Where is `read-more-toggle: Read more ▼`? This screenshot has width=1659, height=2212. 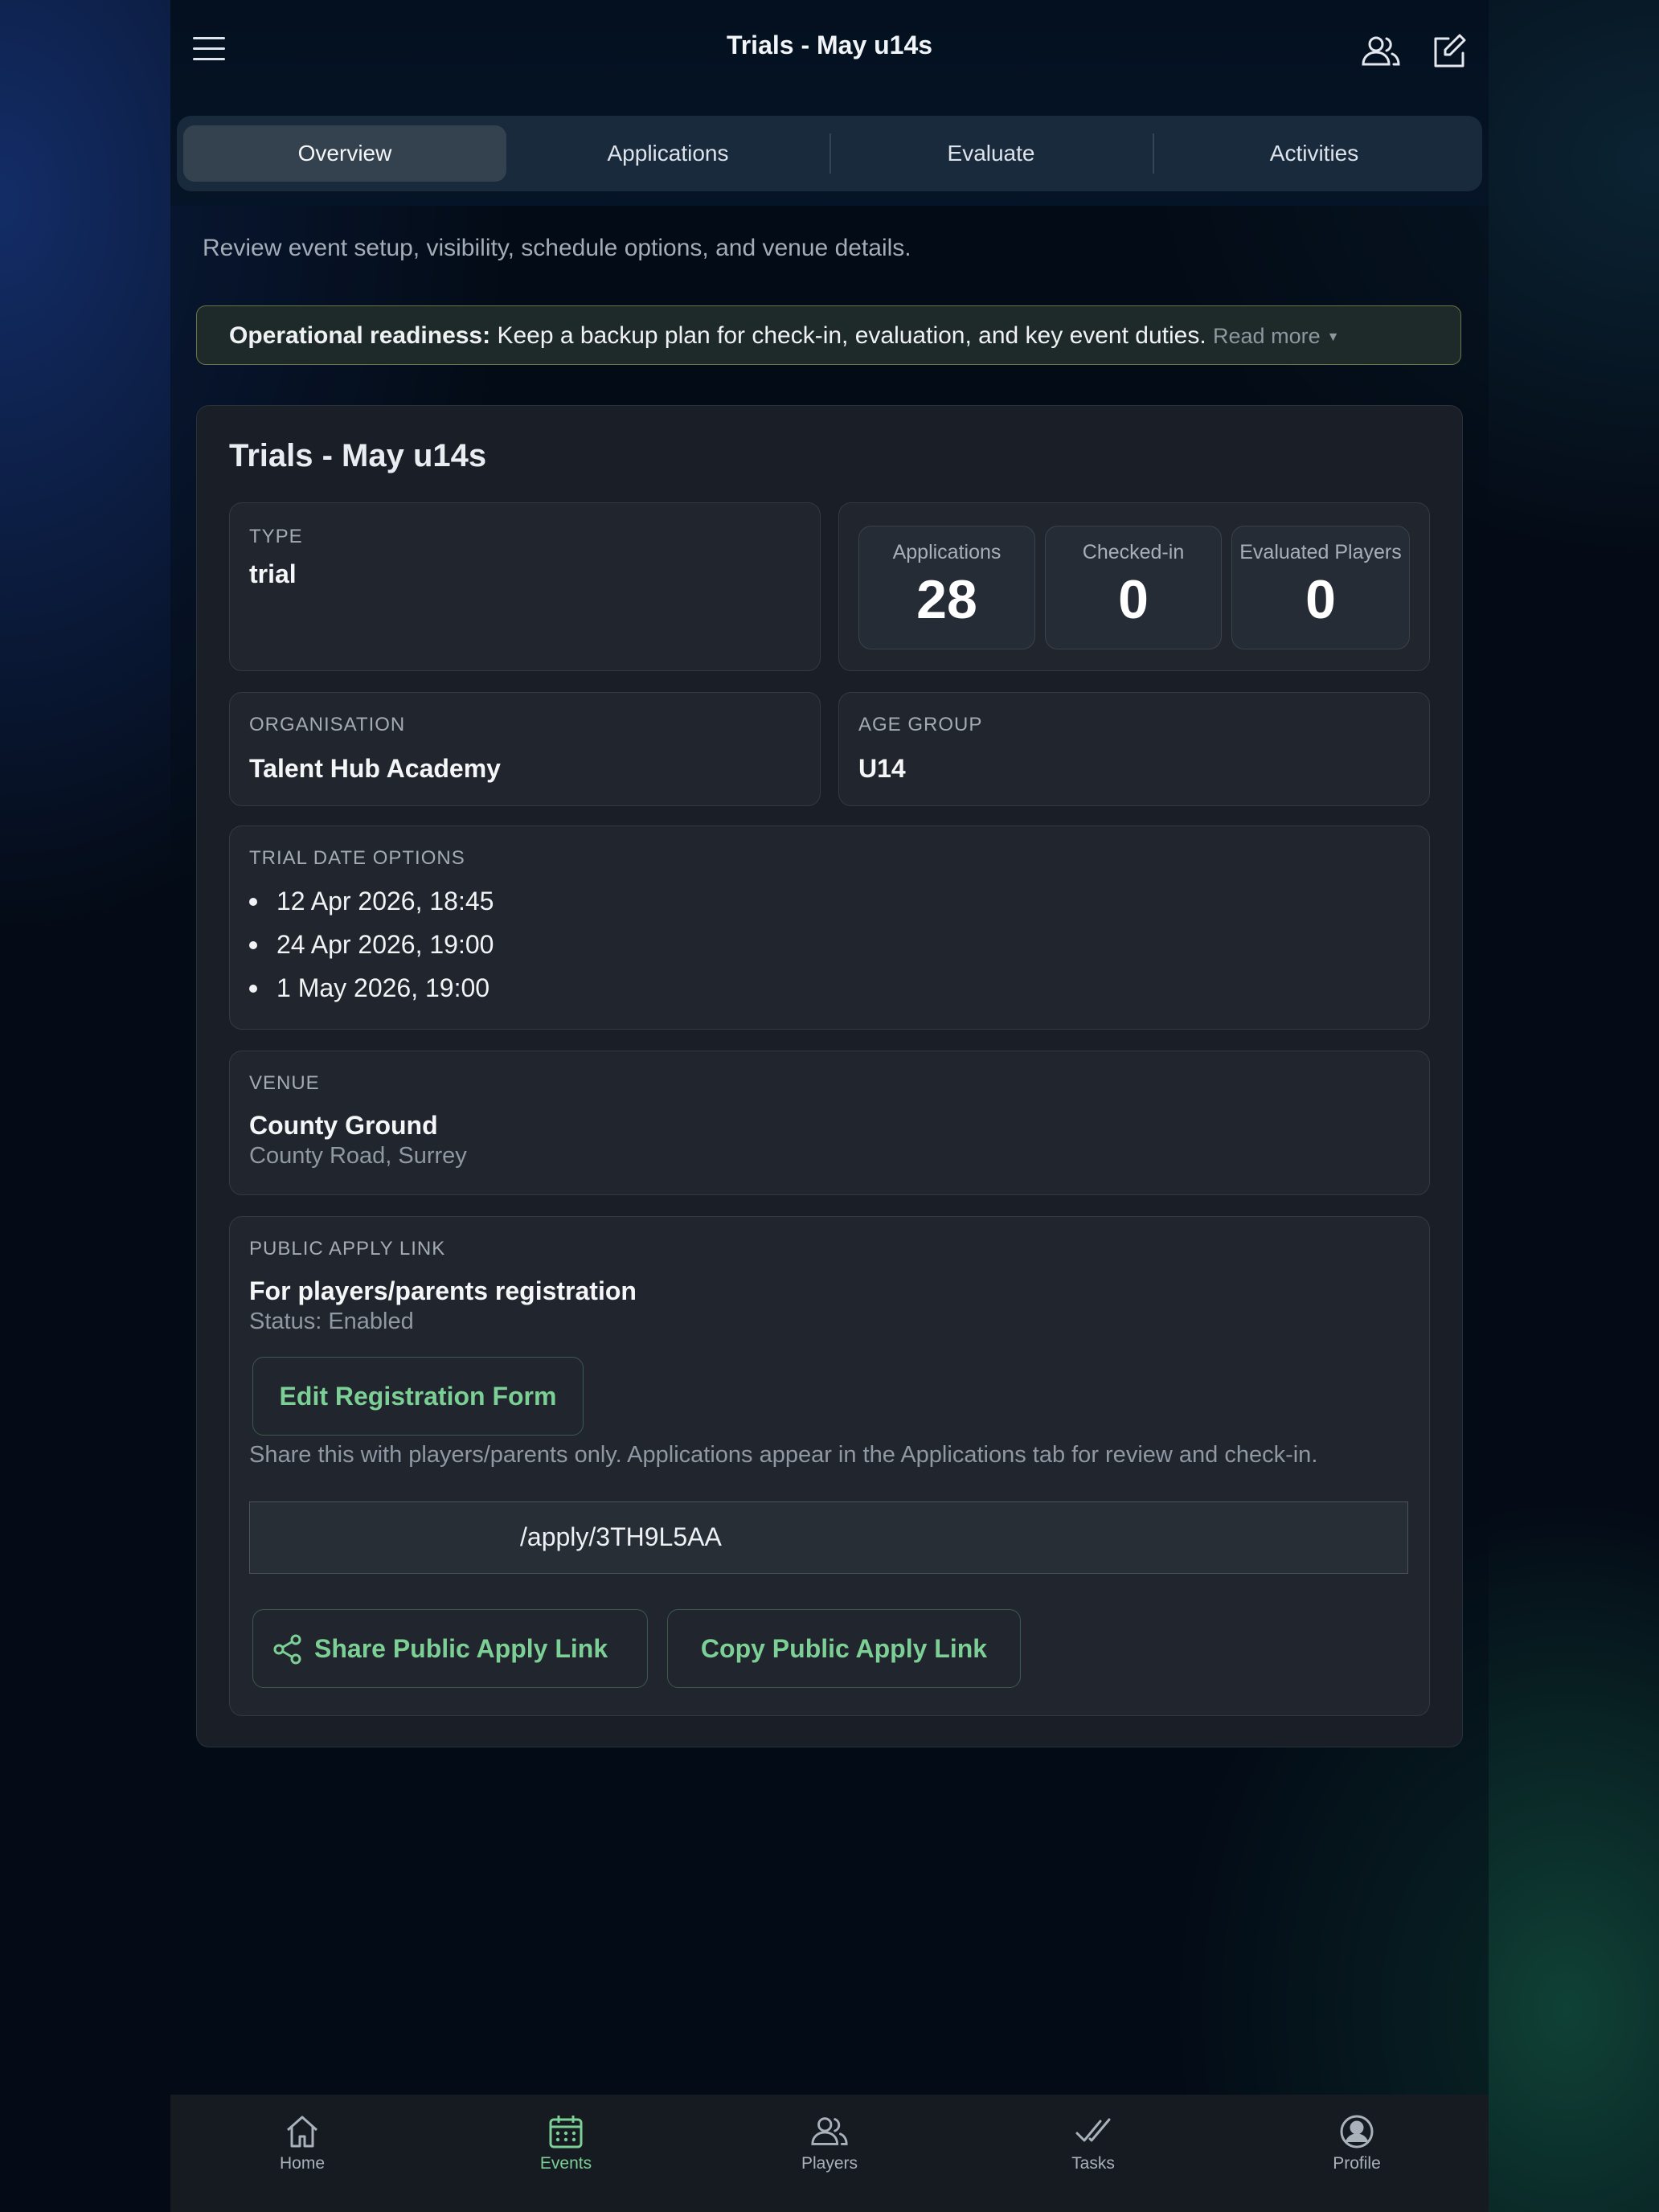
read-more-toggle: Read more ▼ is located at coordinates (1276, 336).